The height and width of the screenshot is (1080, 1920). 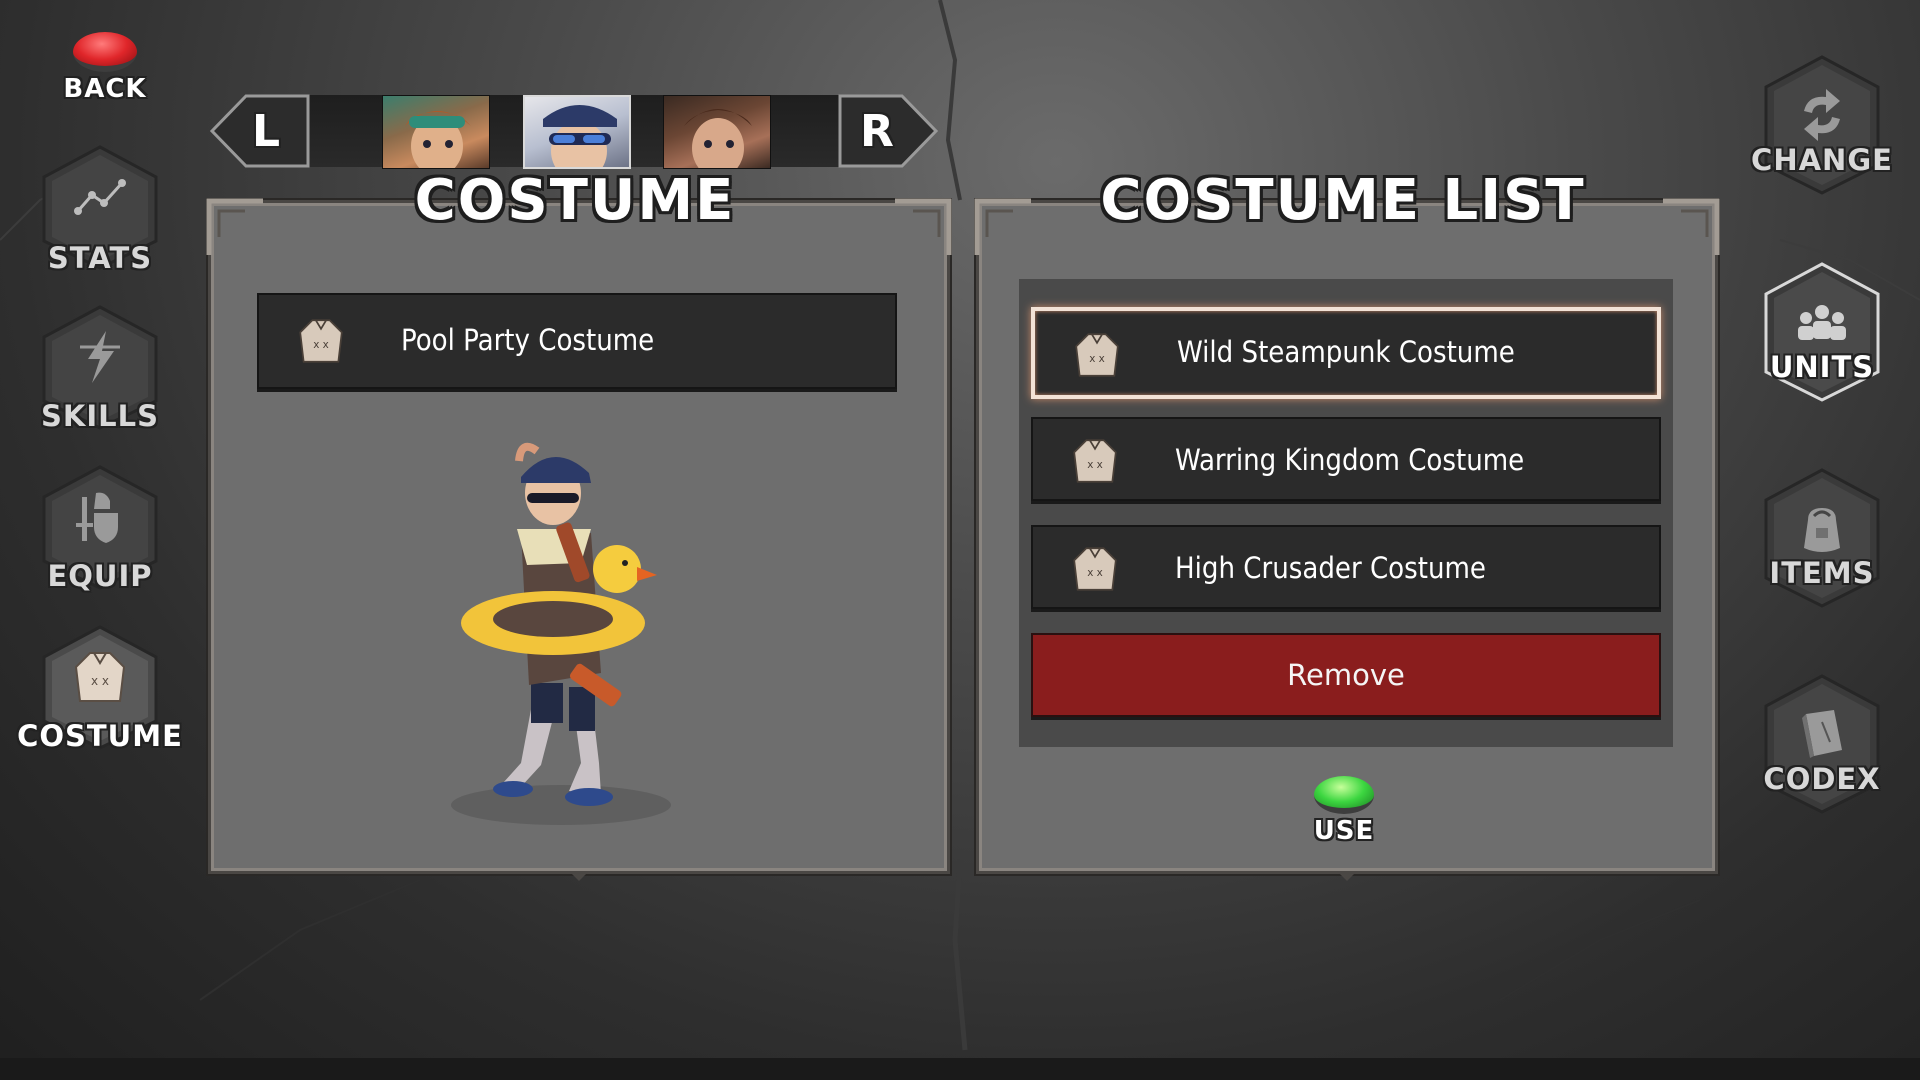 I want to click on costume-list-item-label: High Crusader Costume, so click(x=1330, y=568).